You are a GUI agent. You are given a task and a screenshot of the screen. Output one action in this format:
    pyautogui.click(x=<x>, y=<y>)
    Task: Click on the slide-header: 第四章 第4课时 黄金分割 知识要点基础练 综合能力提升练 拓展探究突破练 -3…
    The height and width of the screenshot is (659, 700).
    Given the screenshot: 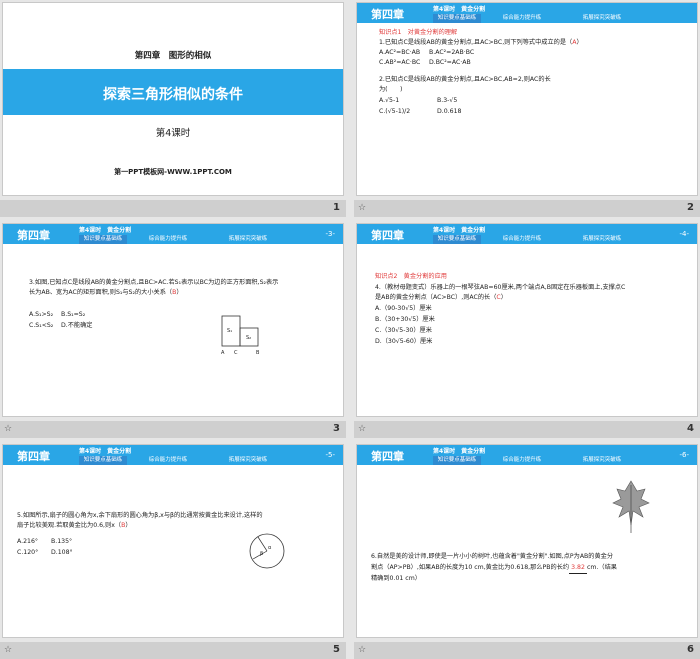 What is the action you would take?
    pyautogui.click(x=173, y=234)
    